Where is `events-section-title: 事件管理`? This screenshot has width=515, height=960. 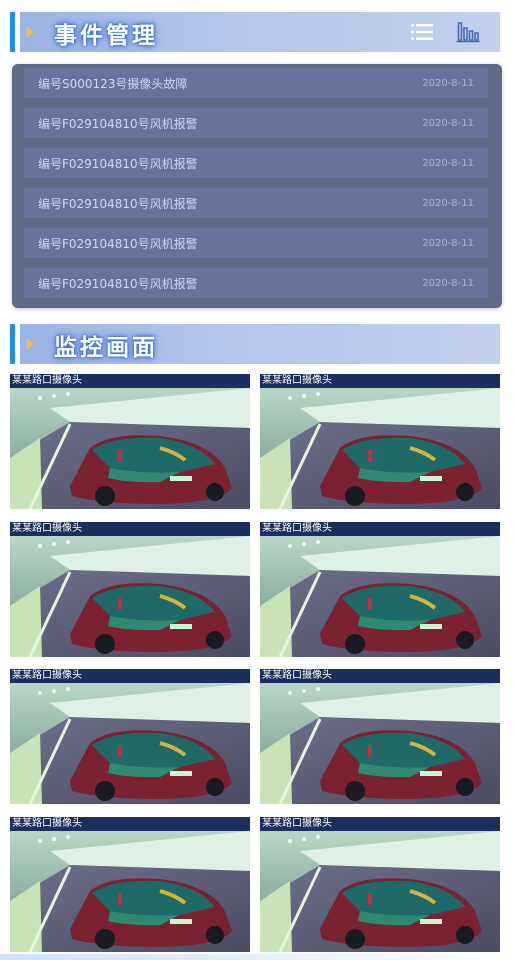 events-section-title: 事件管理 is located at coordinates (106, 36).